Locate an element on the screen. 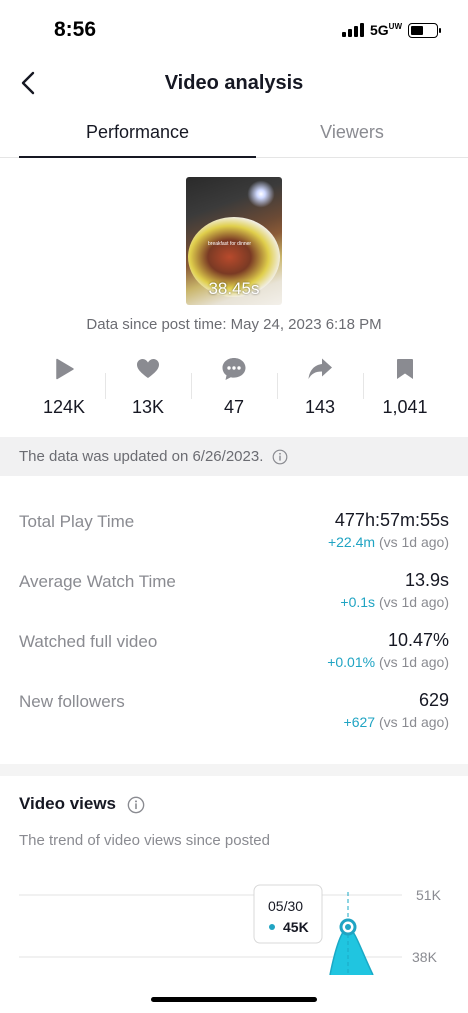 The height and width of the screenshot is (1013, 468). tab-viewers: Viewers is located at coordinates (352, 132).